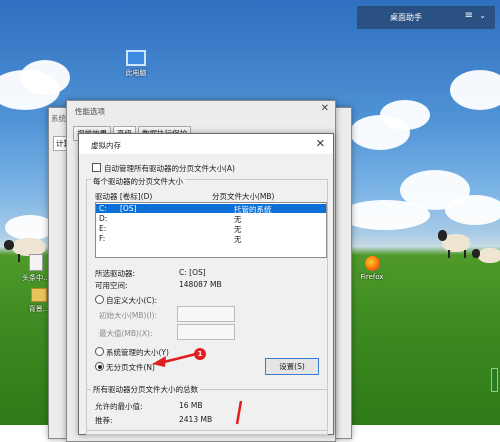 Image resolution: width=500 pixels, height=442 pixels. I want to click on auto-manage-checkbox, so click(96, 167).